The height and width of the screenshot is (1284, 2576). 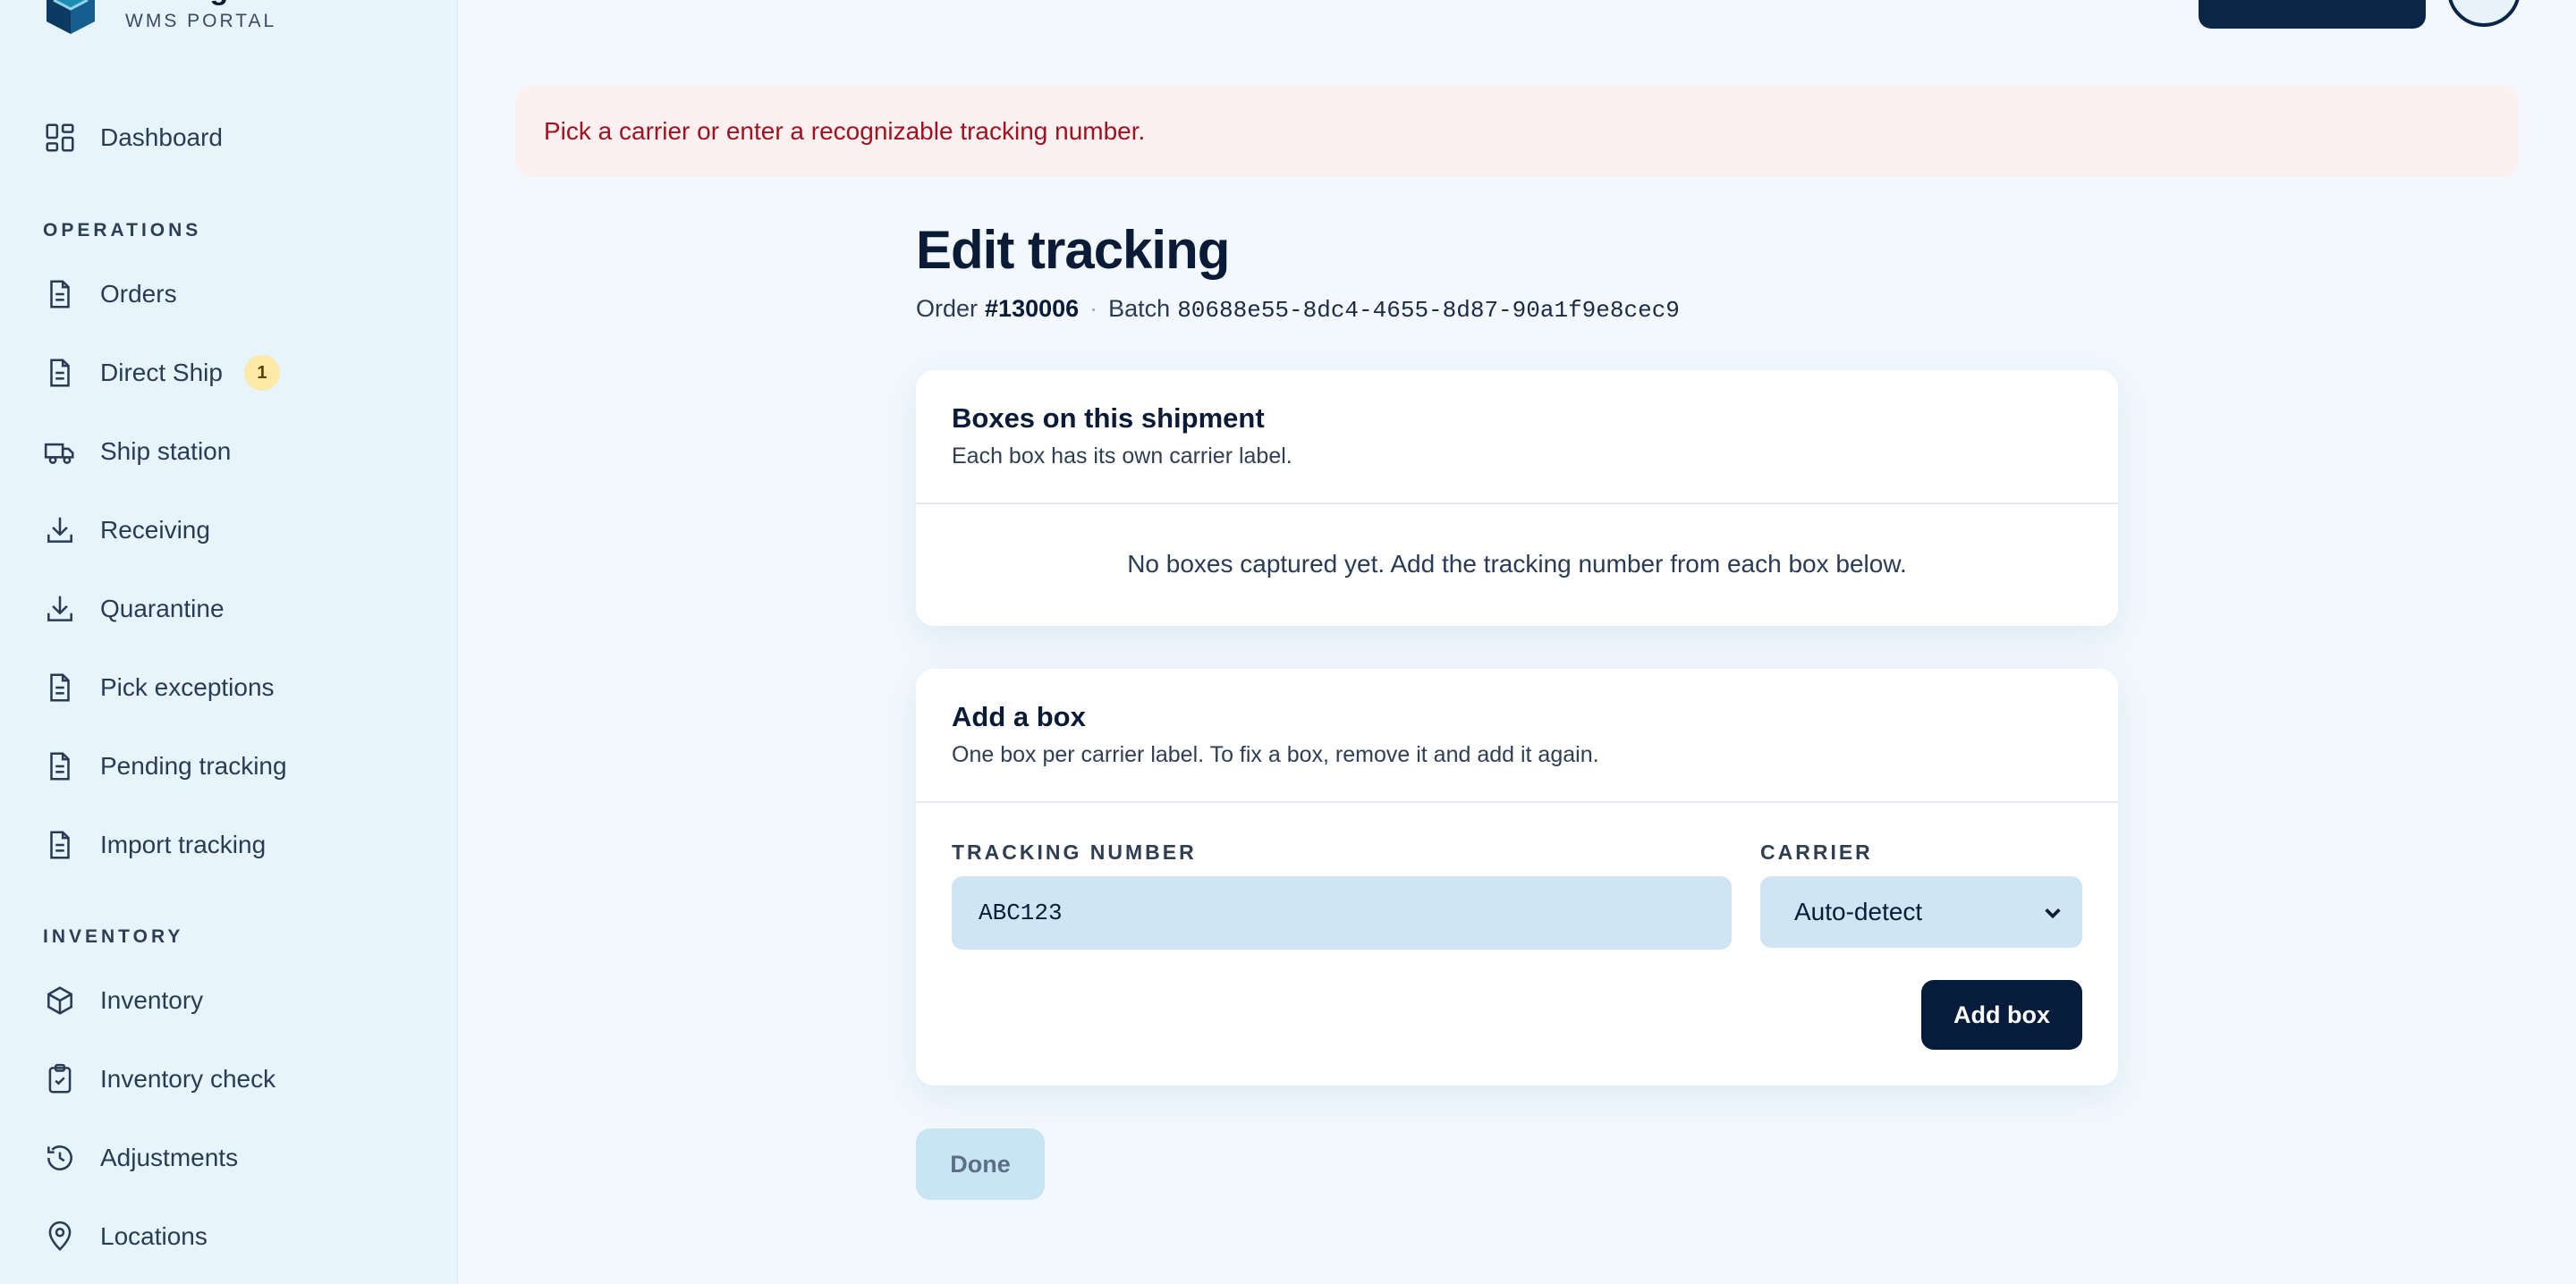 What do you see at coordinates (980, 1164) in the screenshot?
I see `done-button: Done` at bounding box center [980, 1164].